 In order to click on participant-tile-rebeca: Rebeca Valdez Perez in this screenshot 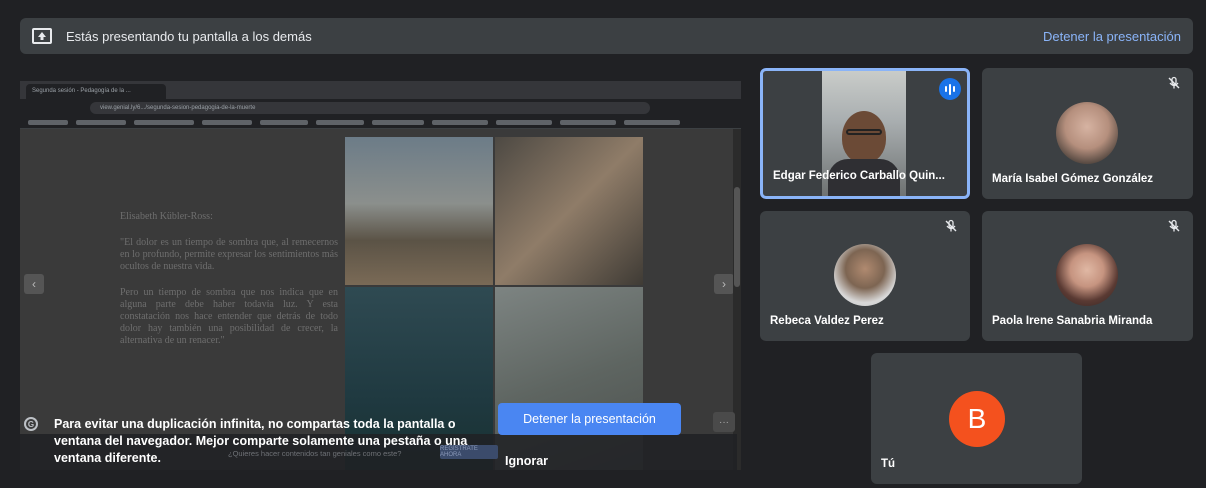, I will do `click(865, 276)`.